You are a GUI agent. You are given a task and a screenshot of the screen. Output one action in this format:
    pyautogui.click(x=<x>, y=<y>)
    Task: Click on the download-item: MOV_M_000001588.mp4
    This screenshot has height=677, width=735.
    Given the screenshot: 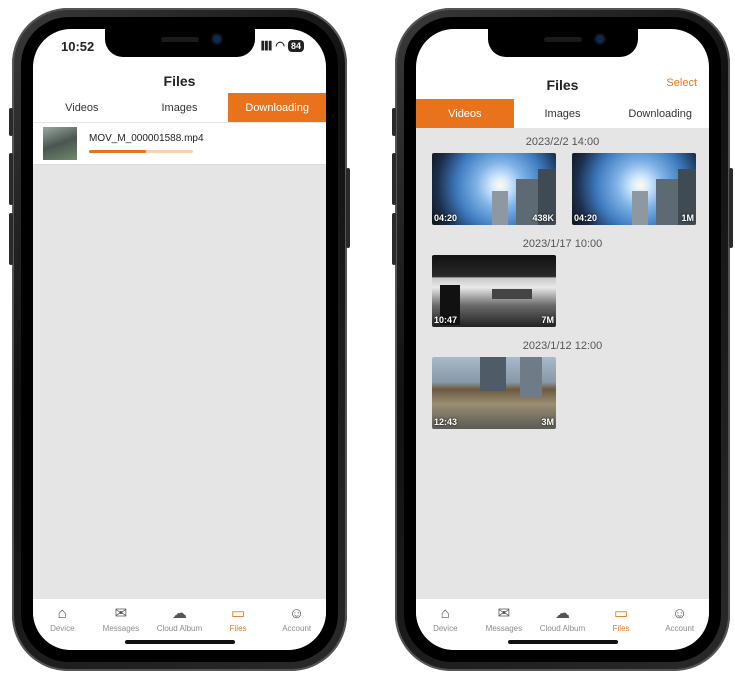 What is the action you would take?
    pyautogui.click(x=179, y=144)
    